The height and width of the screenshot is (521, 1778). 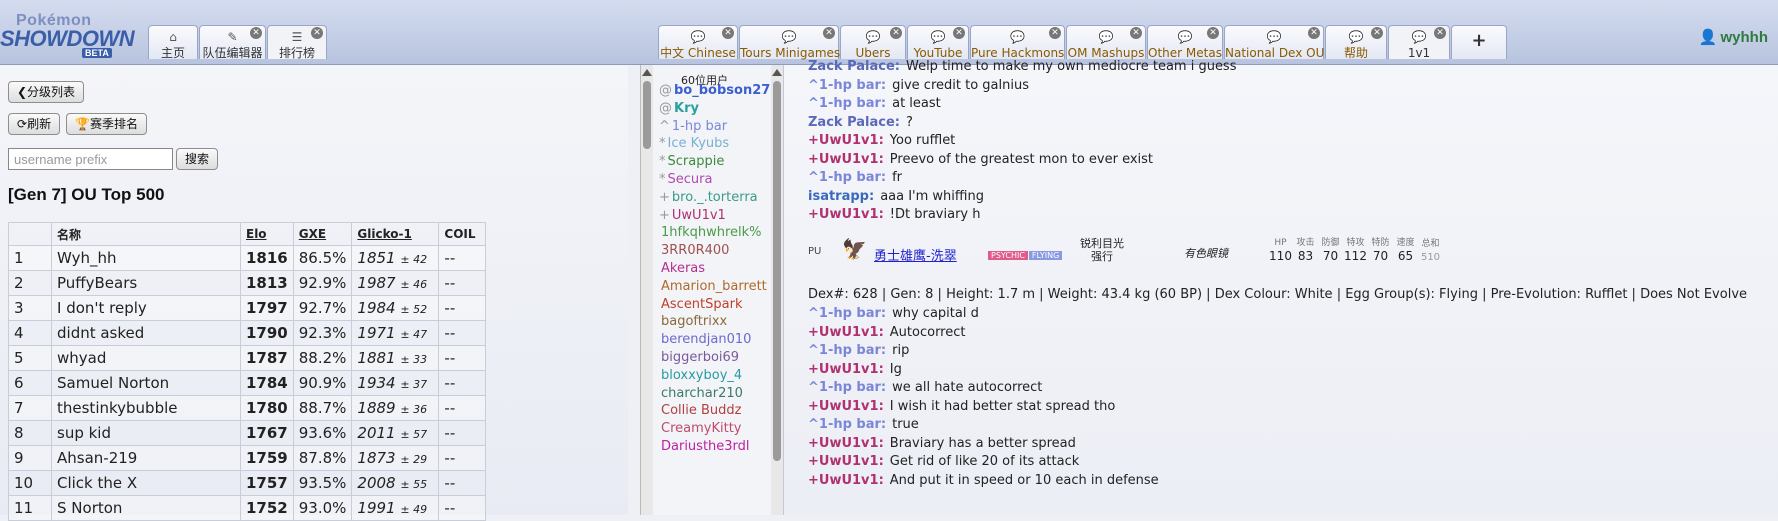 I want to click on col-glicko: Glicko-1, so click(x=395, y=234).